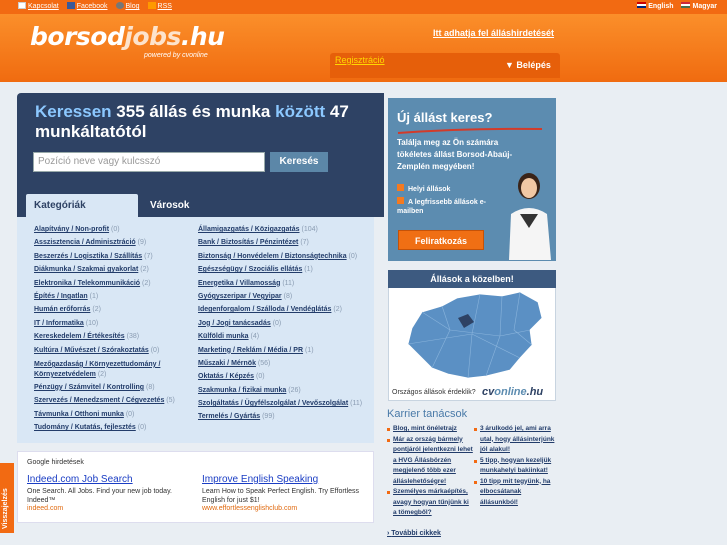 The image size is (727, 545). What do you see at coordinates (88, 256) in the screenshot?
I see `category-name: Beszerzés / Logisztika / Szállítás` at bounding box center [88, 256].